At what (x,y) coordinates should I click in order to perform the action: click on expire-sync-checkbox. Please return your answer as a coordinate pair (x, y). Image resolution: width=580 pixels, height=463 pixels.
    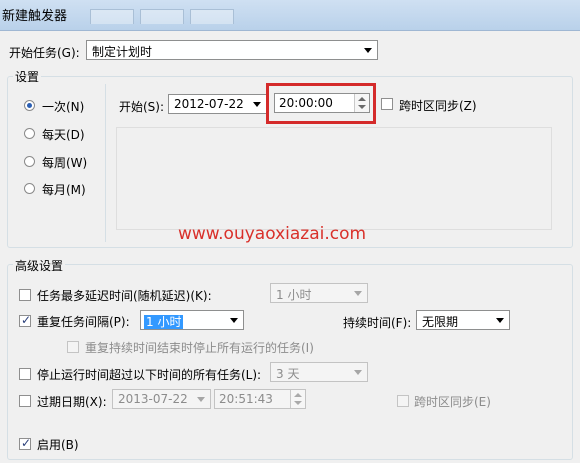
    Looking at the image, I should click on (403, 401).